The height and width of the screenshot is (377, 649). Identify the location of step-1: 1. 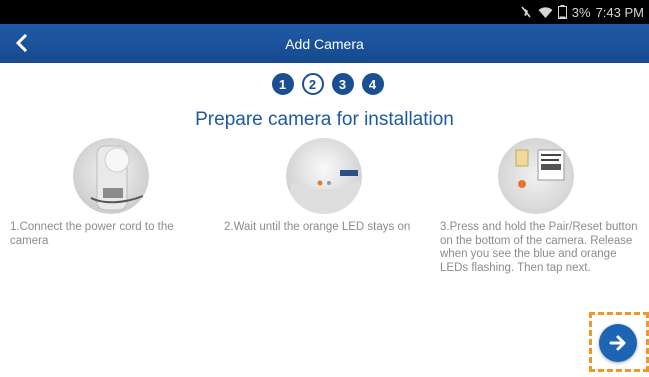
(282, 84).